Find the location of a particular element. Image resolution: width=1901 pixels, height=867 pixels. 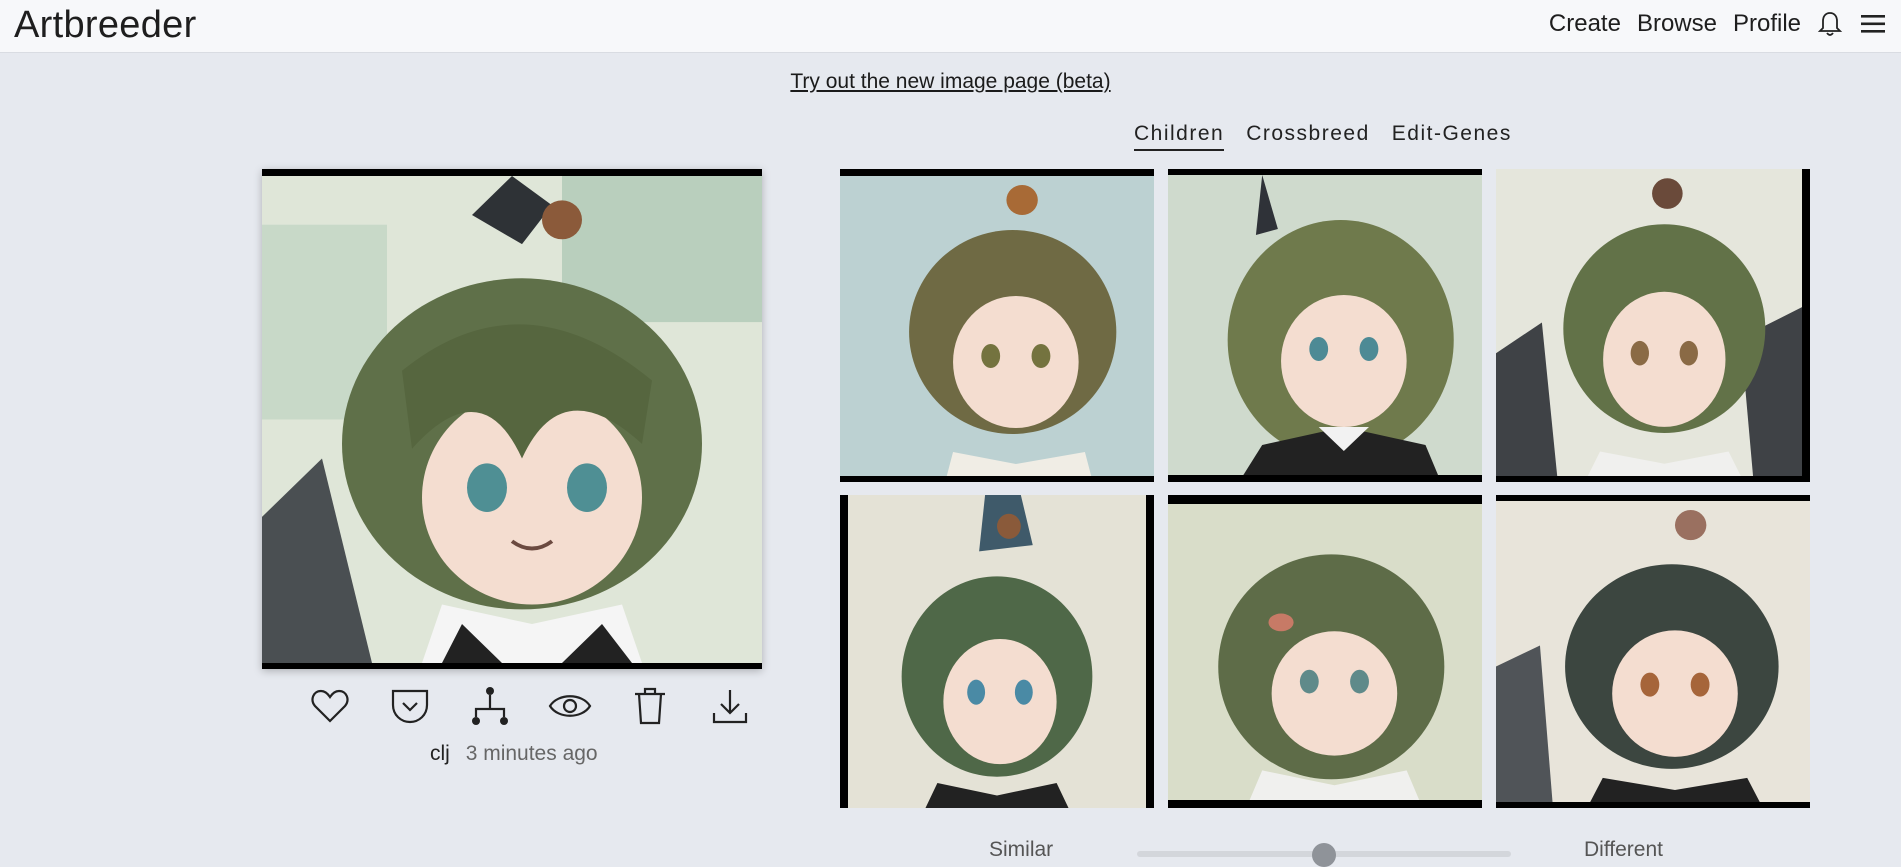

trash-icon is located at coordinates (650, 706).